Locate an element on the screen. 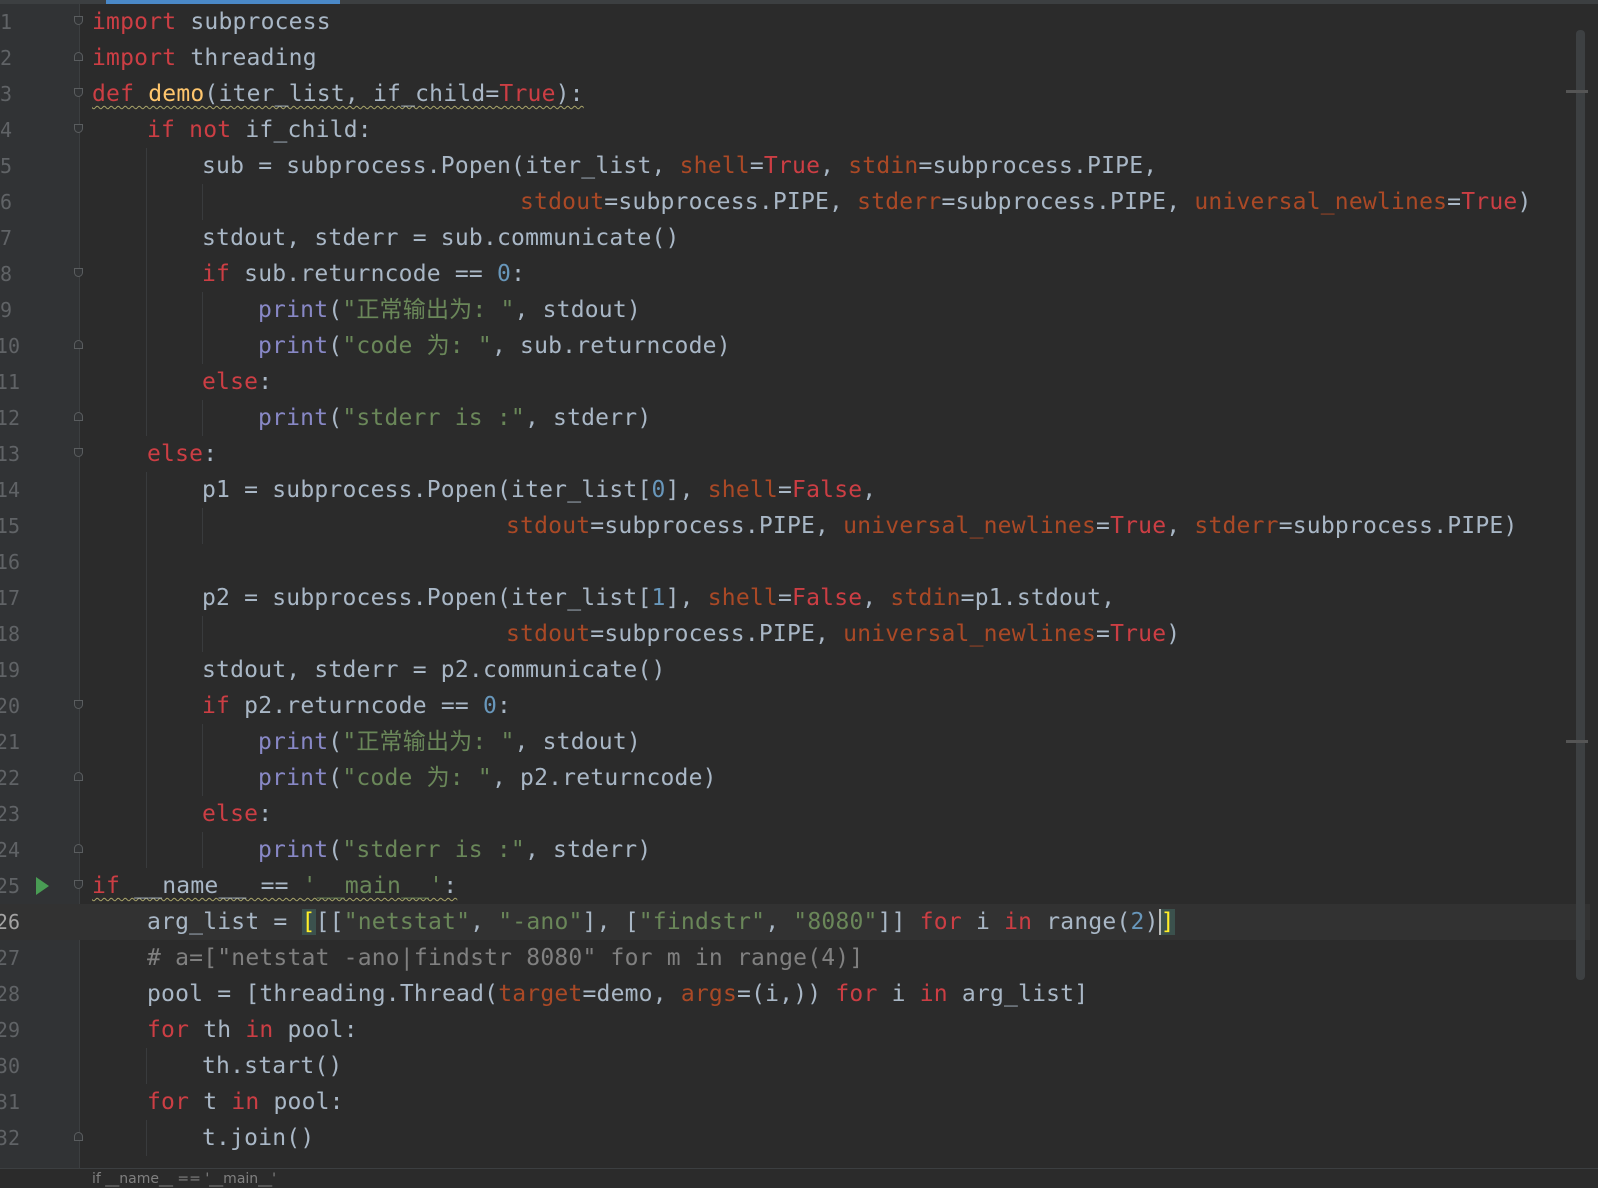 The width and height of the screenshot is (1598, 1188). code-text: import threading is located at coordinates (204, 58).